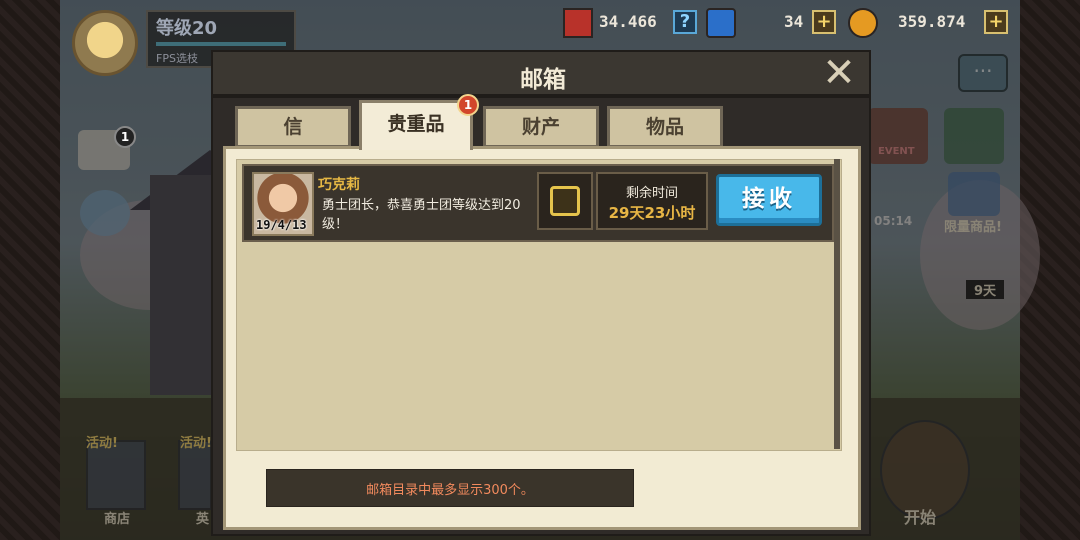 Image resolution: width=1080 pixels, height=540 pixels. I want to click on modal-title: 邮箱, so click(543, 80).